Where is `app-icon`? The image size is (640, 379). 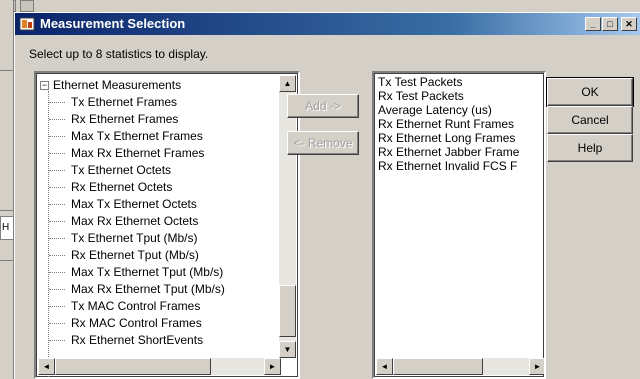 app-icon is located at coordinates (27, 24).